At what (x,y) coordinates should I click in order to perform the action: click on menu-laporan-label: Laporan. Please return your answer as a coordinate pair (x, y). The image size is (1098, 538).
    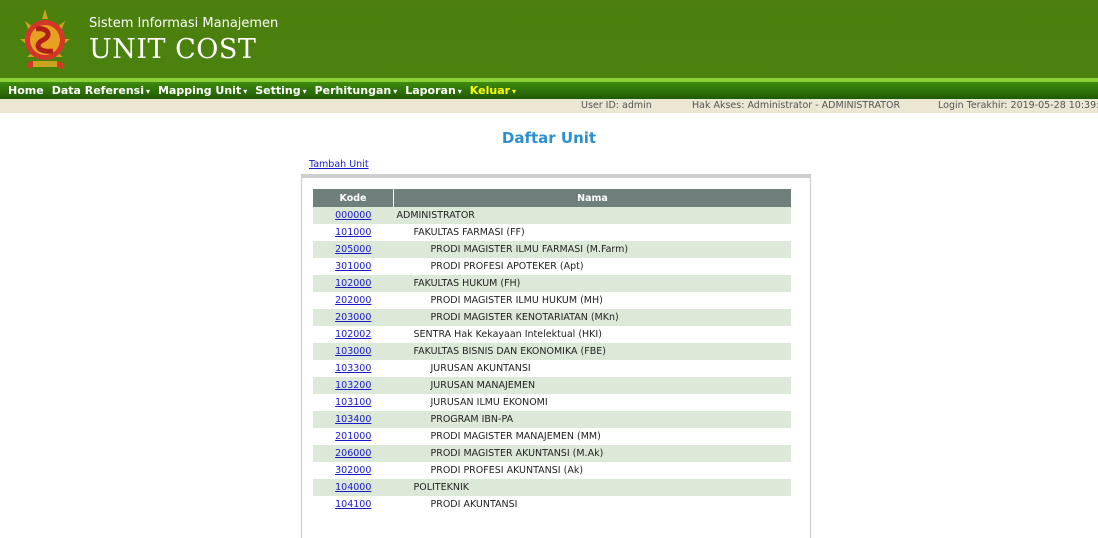
    Looking at the image, I should click on (430, 90).